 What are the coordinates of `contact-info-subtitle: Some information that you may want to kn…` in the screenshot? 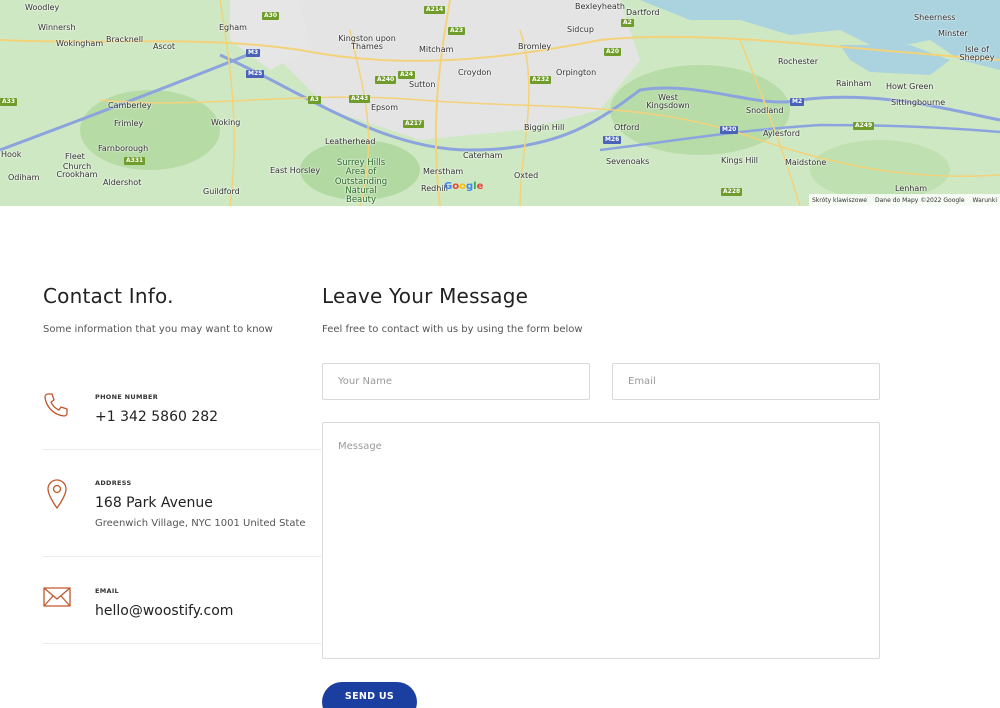 It's located at (158, 329).